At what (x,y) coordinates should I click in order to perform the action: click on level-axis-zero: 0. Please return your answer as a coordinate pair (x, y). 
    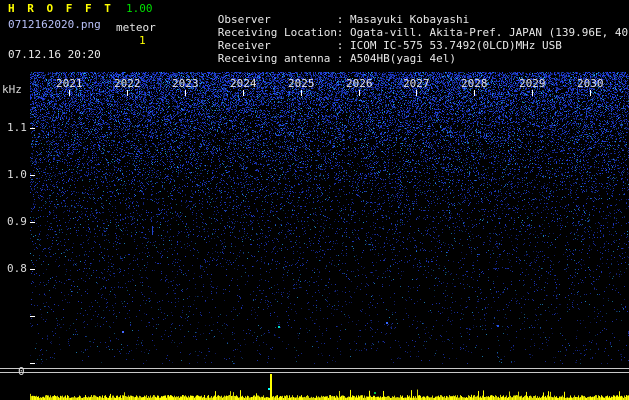
    Looking at the image, I should click on (21, 371).